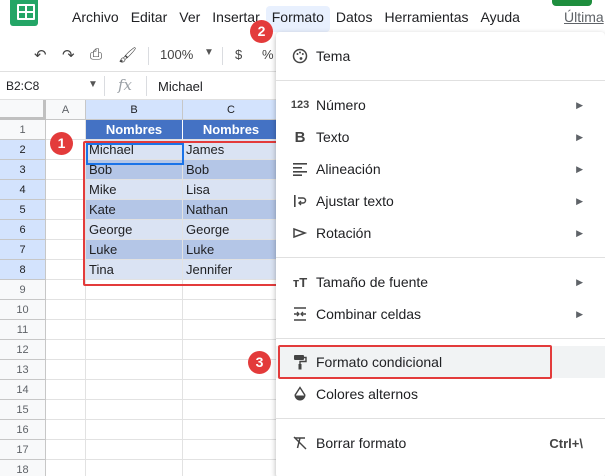  What do you see at coordinates (180, 86) in the screenshot?
I see `formula-input: Michael` at bounding box center [180, 86].